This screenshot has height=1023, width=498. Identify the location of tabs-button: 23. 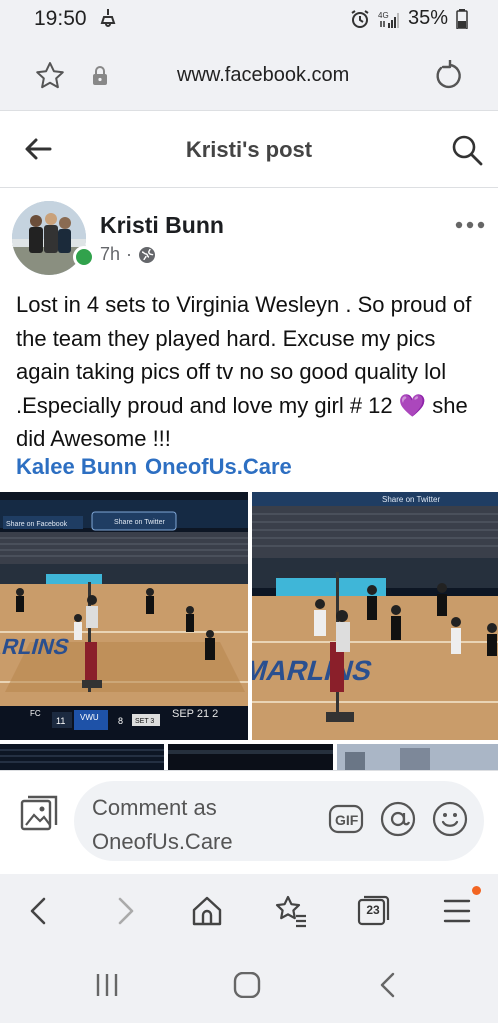
(373, 911).